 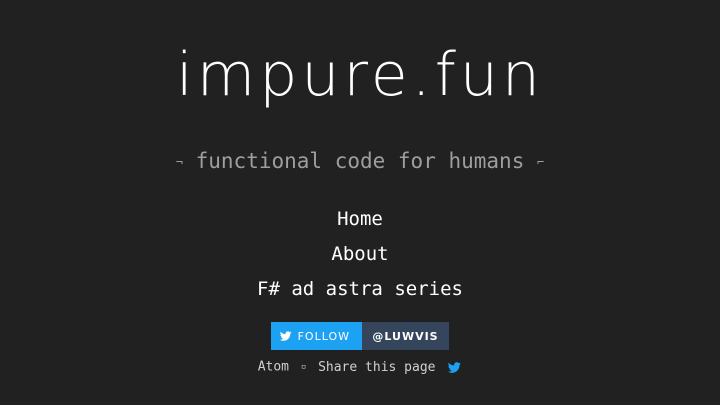 I want to click on share-page-link: Share this page, so click(x=390, y=367).